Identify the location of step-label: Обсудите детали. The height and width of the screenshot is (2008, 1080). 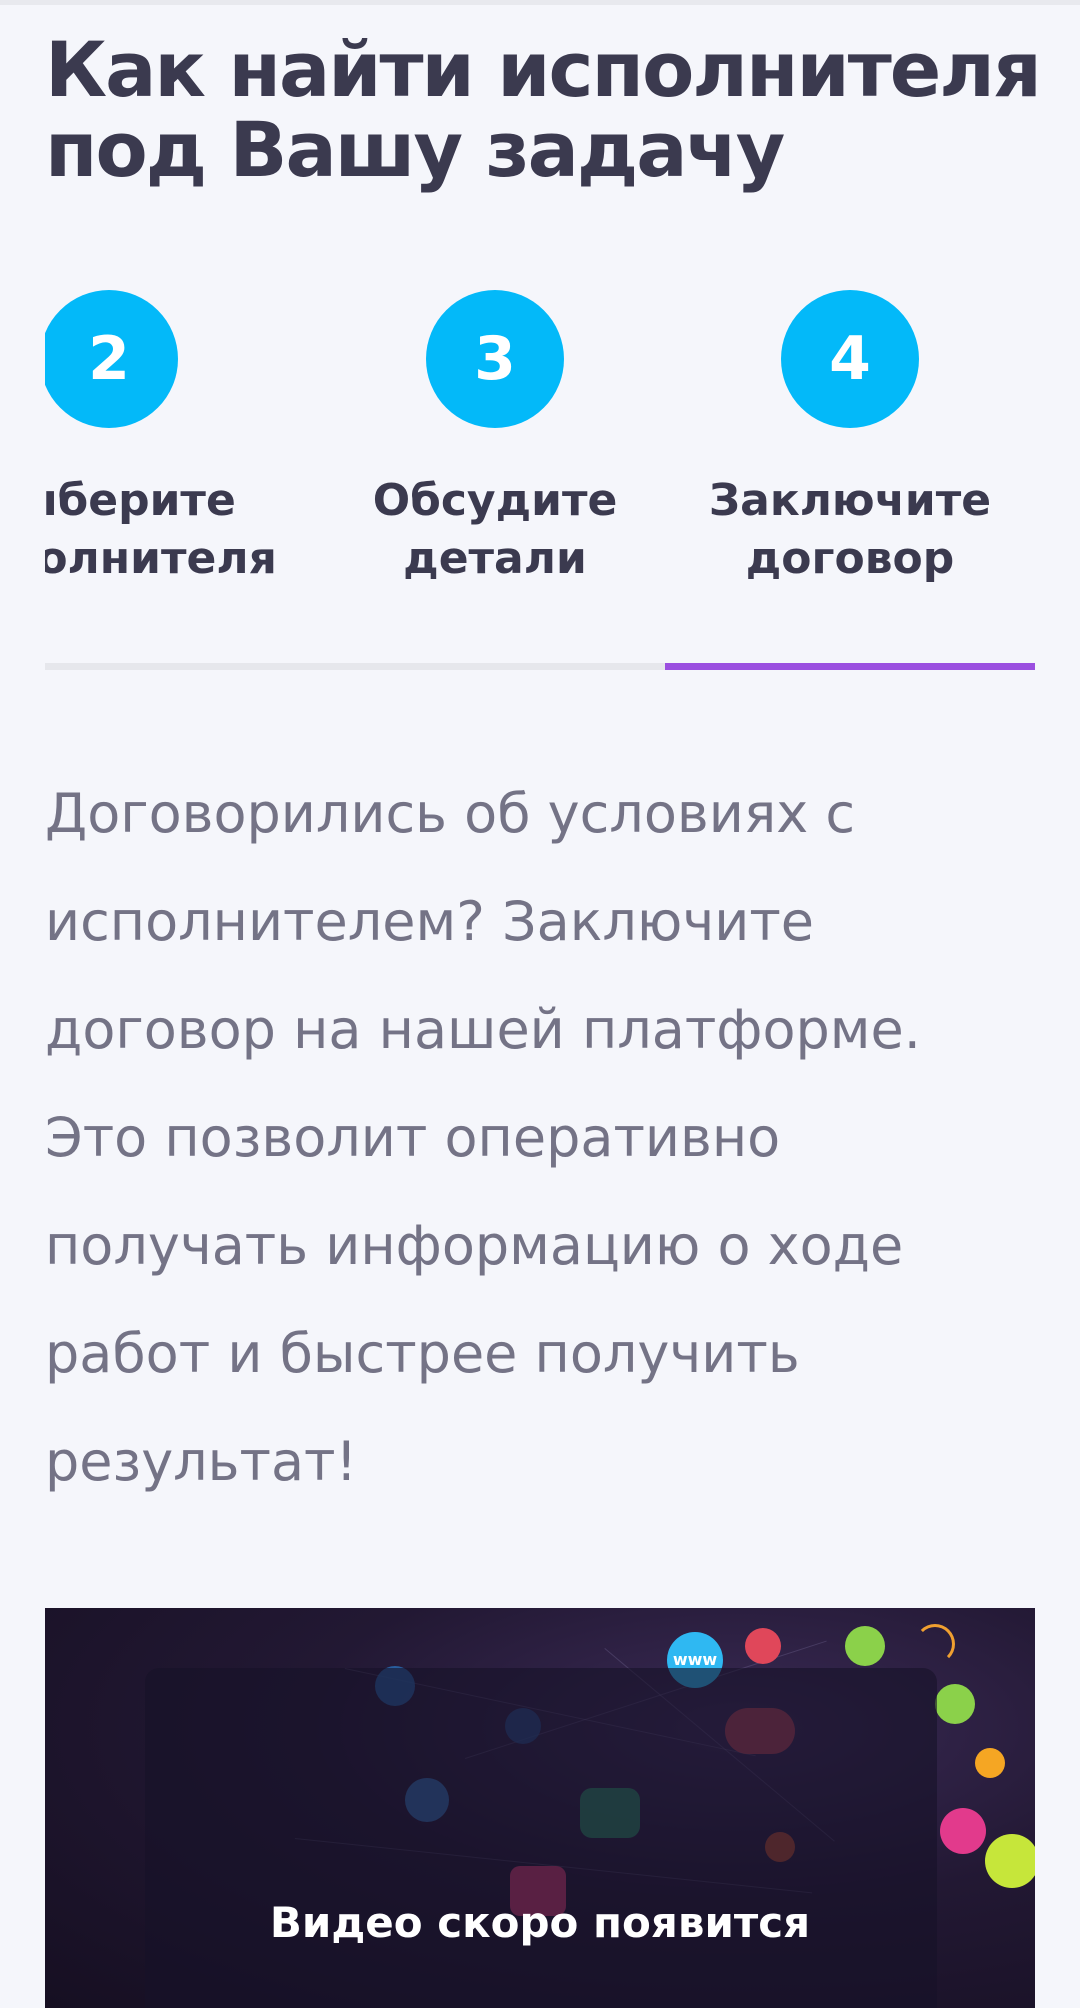
(495, 529).